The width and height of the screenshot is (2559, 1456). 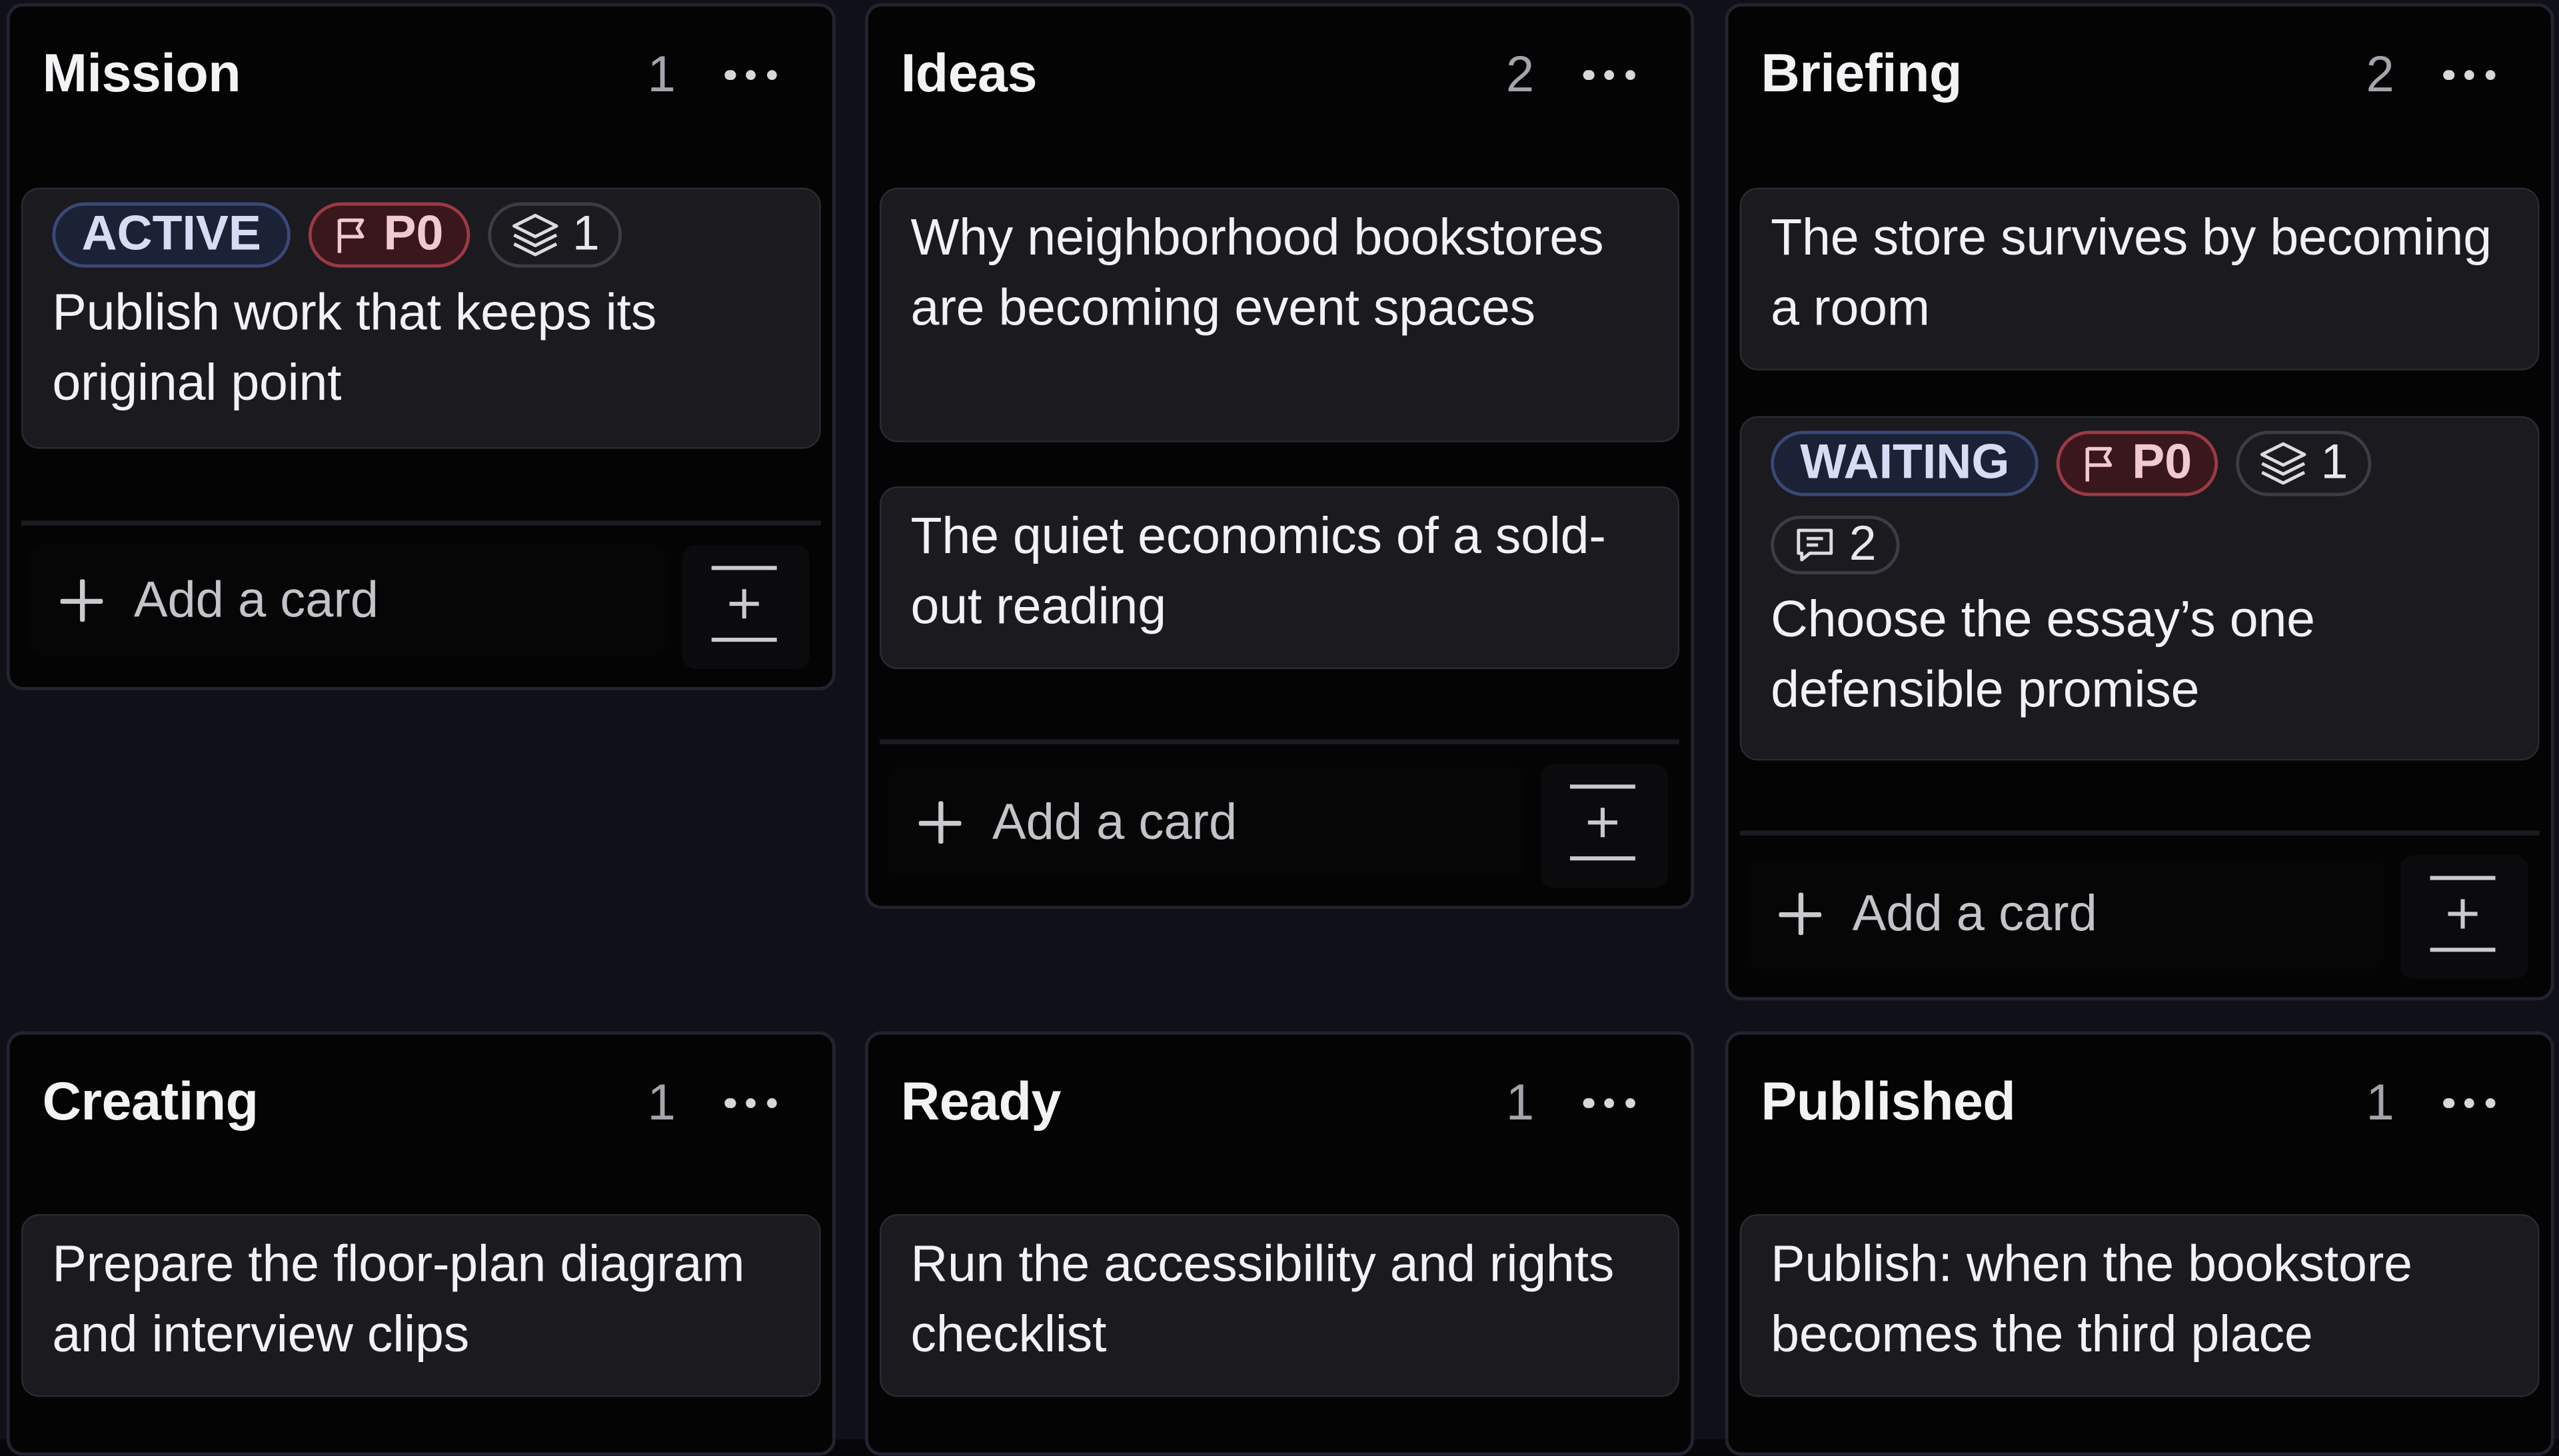 I want to click on card-title: The store survives by becoming a room, so click(x=2131, y=271).